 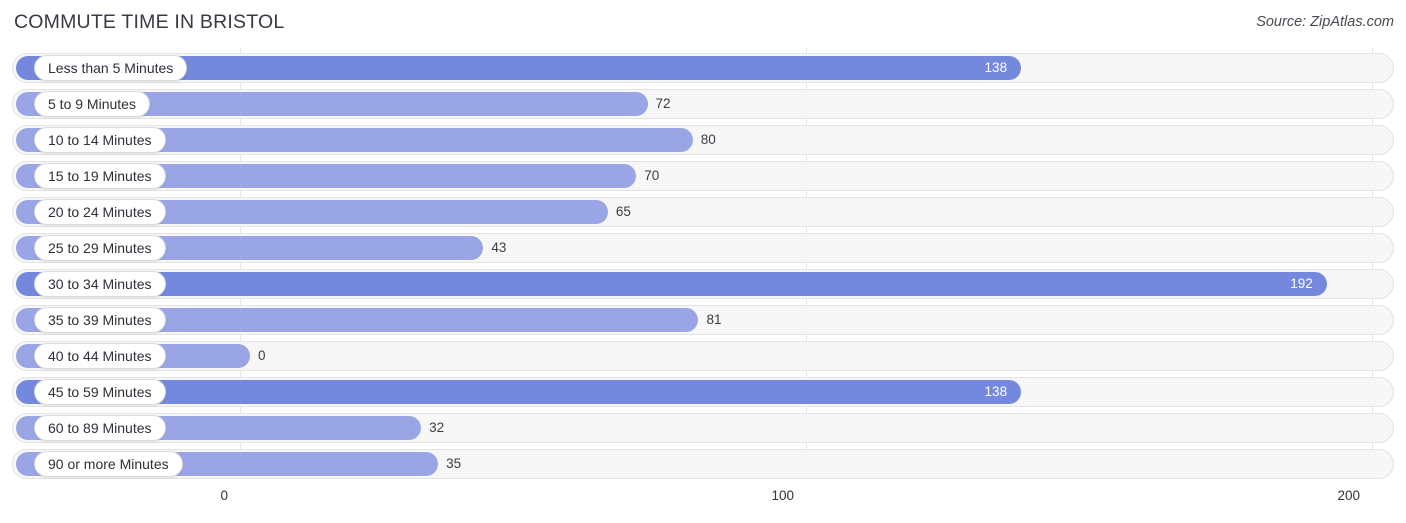 I want to click on bar-value-label: 72, so click(x=663, y=103).